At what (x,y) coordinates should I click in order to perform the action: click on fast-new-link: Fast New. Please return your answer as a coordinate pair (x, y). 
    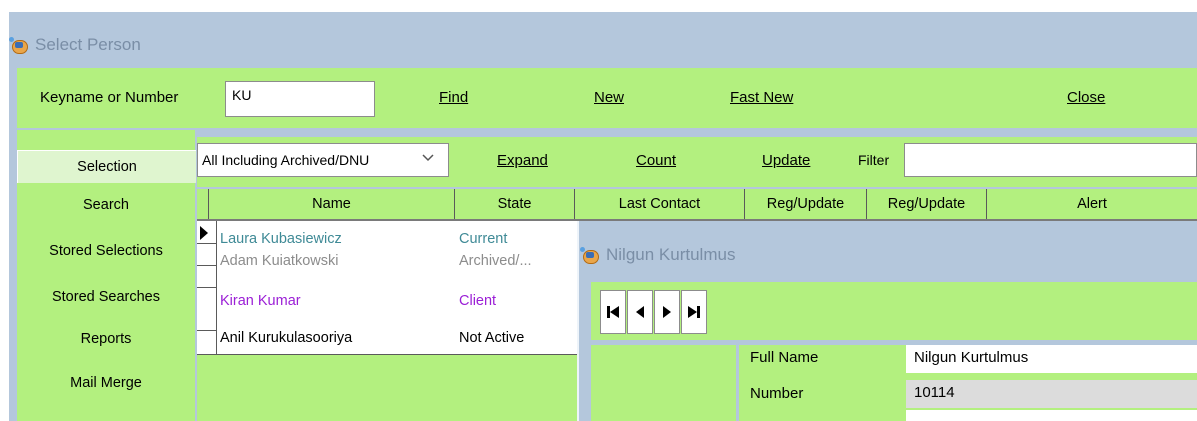
    Looking at the image, I should click on (761, 97).